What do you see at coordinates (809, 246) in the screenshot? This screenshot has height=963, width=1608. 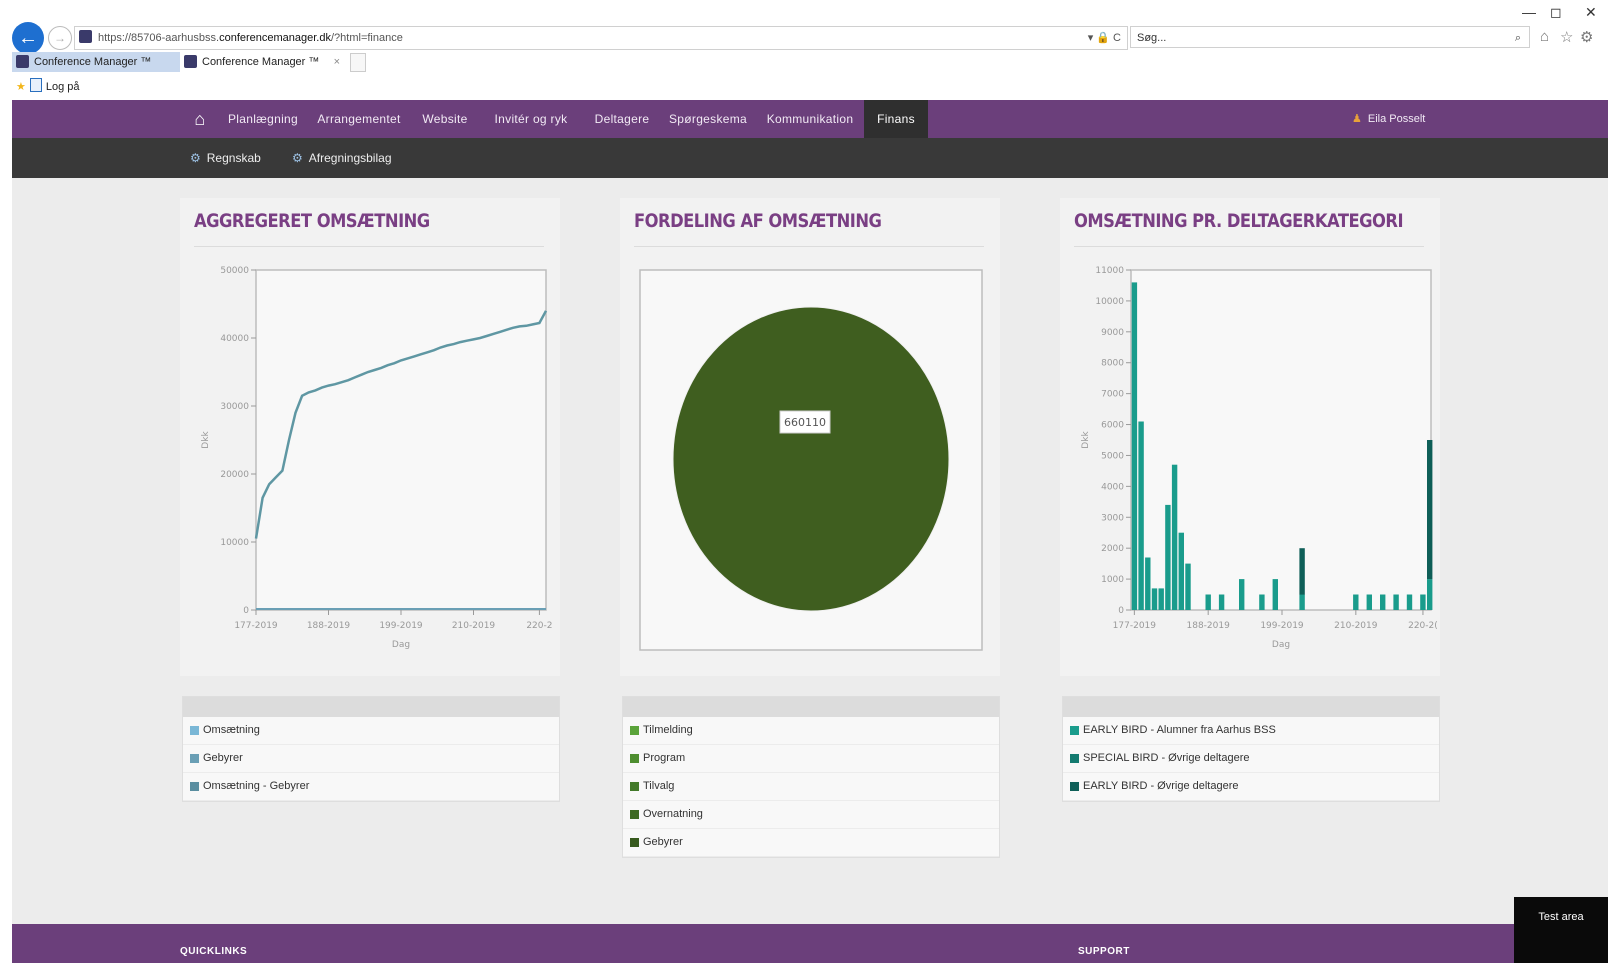 I see `divider` at bounding box center [809, 246].